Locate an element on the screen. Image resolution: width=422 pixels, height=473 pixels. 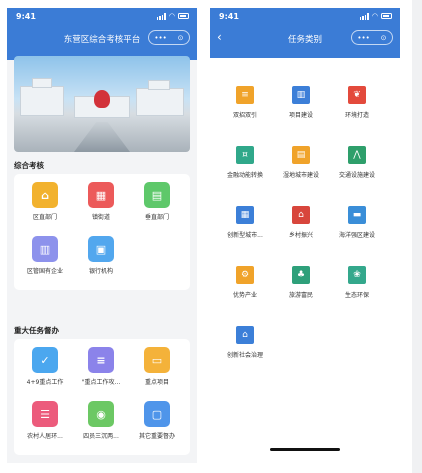
grid-item-label: 银行机构 is located at coordinates (100, 271).